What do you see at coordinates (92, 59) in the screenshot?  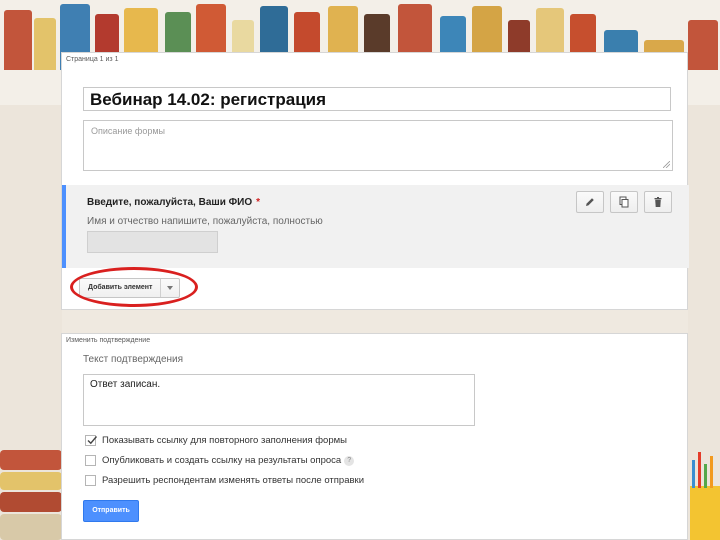 I see `page-counter: Страница 1 из 1` at bounding box center [92, 59].